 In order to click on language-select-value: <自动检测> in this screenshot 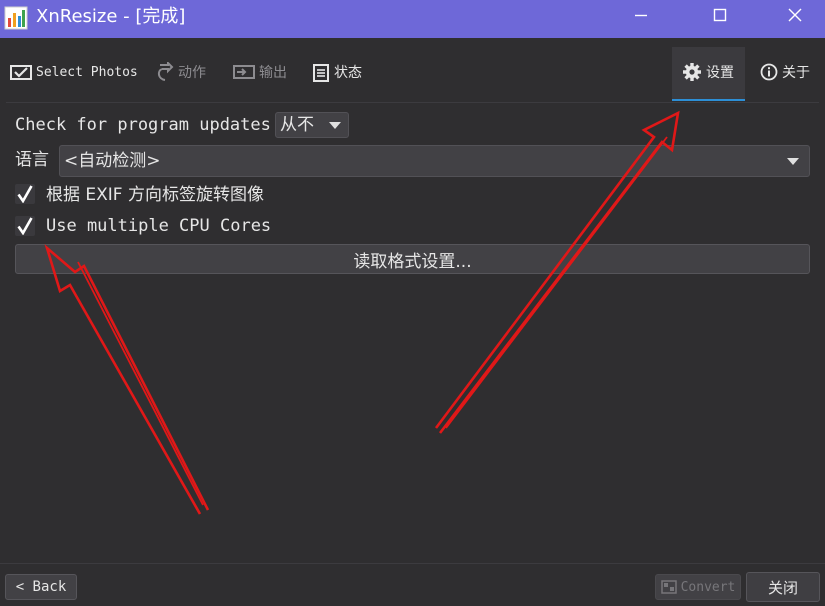, I will do `click(112, 161)`.